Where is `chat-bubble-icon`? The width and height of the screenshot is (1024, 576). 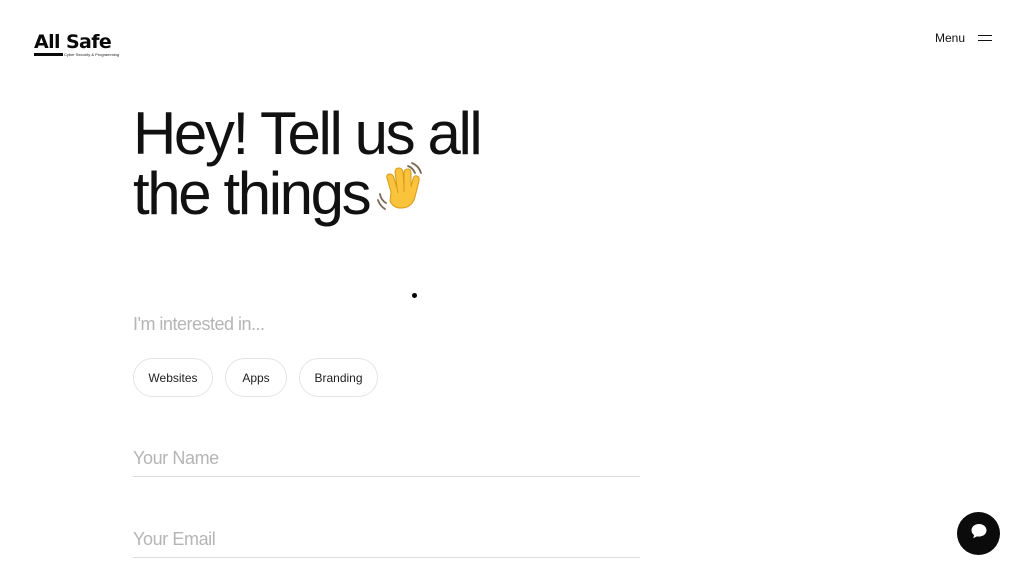
chat-bubble-icon is located at coordinates (979, 533).